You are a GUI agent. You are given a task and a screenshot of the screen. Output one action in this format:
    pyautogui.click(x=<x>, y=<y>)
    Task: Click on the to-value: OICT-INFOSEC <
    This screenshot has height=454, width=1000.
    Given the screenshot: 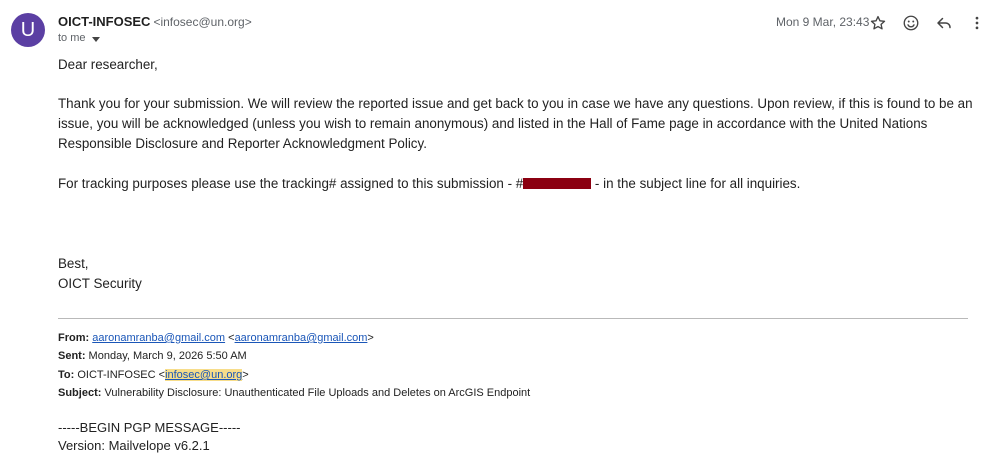 What is the action you would take?
    pyautogui.click(x=120, y=375)
    